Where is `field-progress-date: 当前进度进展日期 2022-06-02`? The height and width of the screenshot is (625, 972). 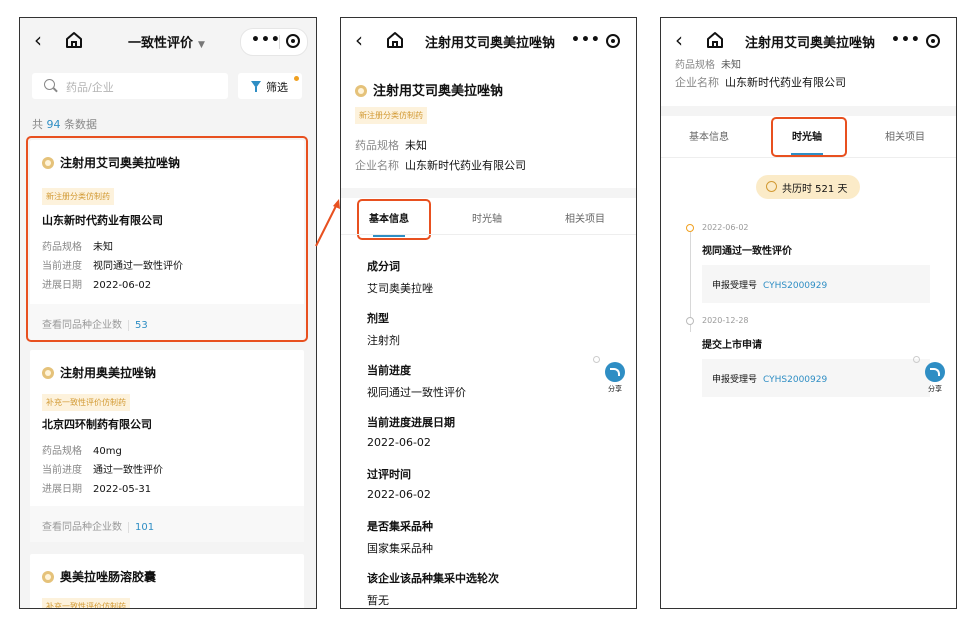 field-progress-date: 当前进度进展日期 2022-06-02 is located at coordinates (411, 431).